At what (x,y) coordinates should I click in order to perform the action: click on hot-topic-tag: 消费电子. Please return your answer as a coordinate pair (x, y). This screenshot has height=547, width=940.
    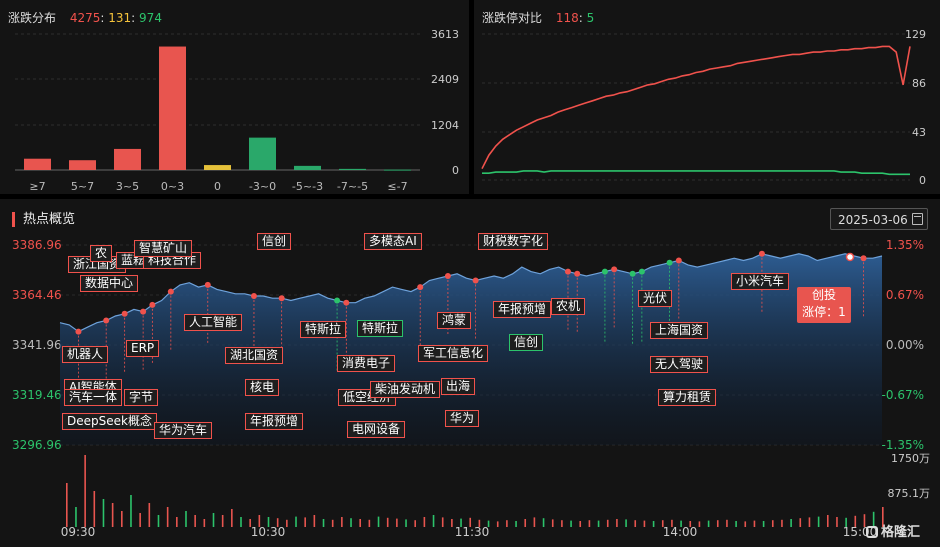
    Looking at the image, I should click on (366, 363).